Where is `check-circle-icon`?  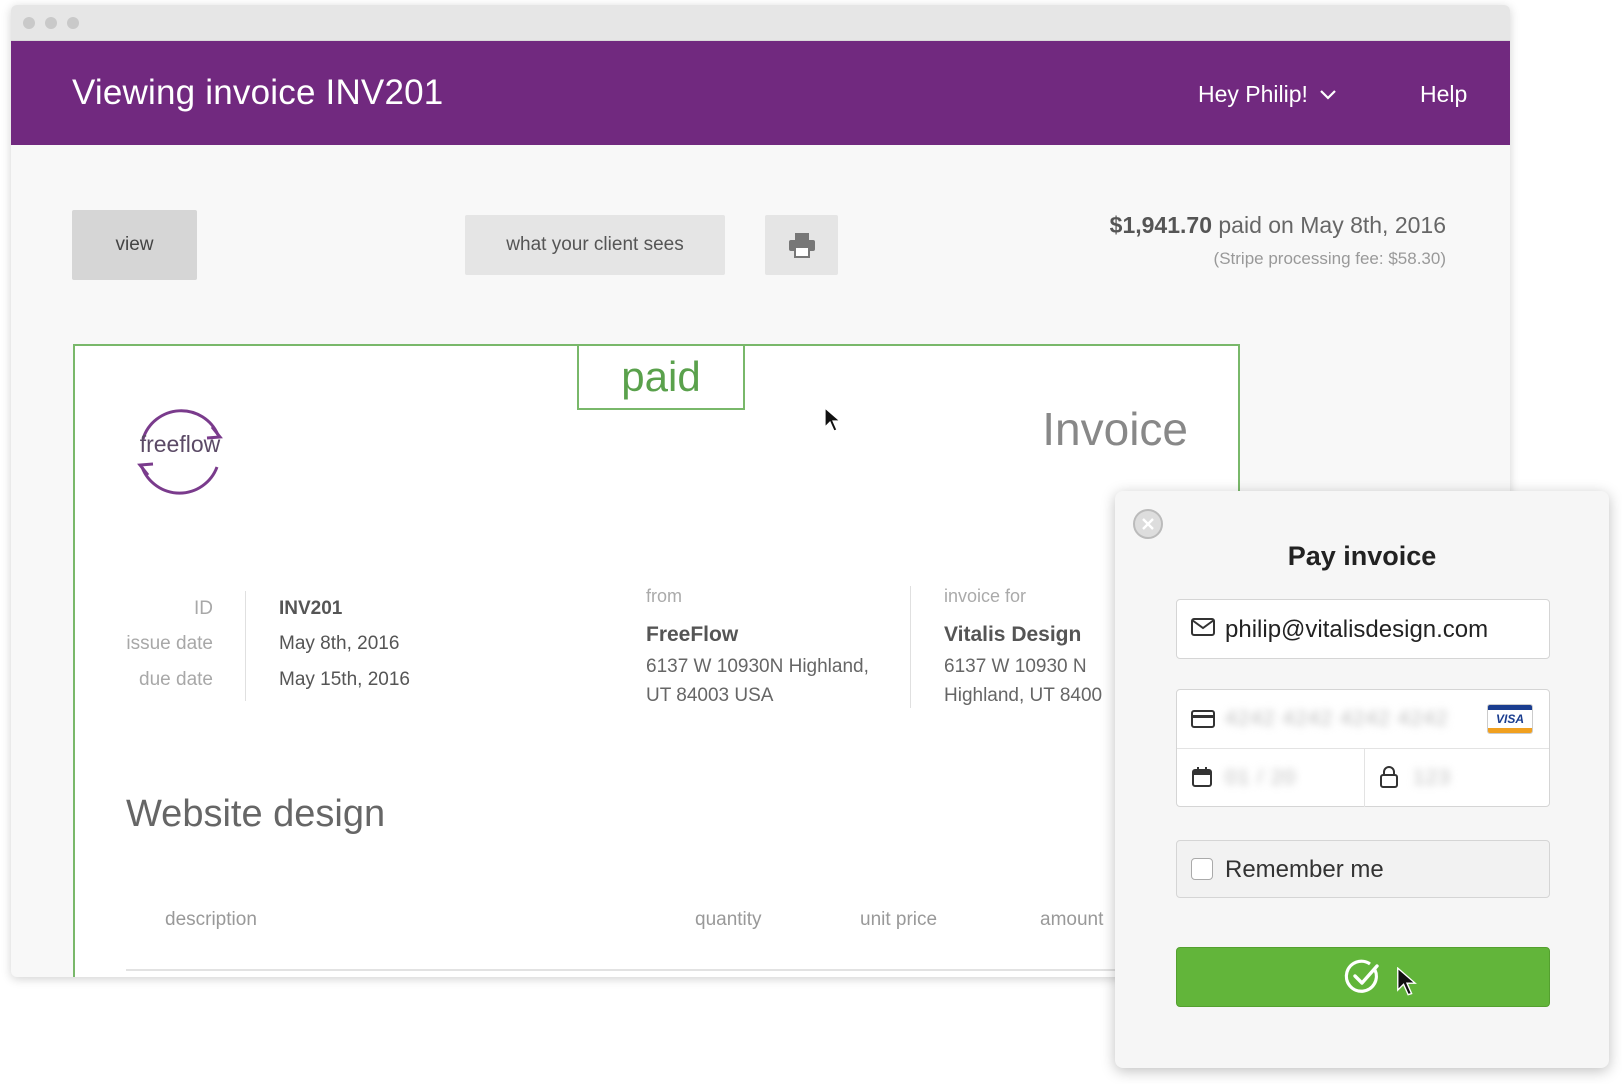
check-circle-icon is located at coordinates (1361, 976).